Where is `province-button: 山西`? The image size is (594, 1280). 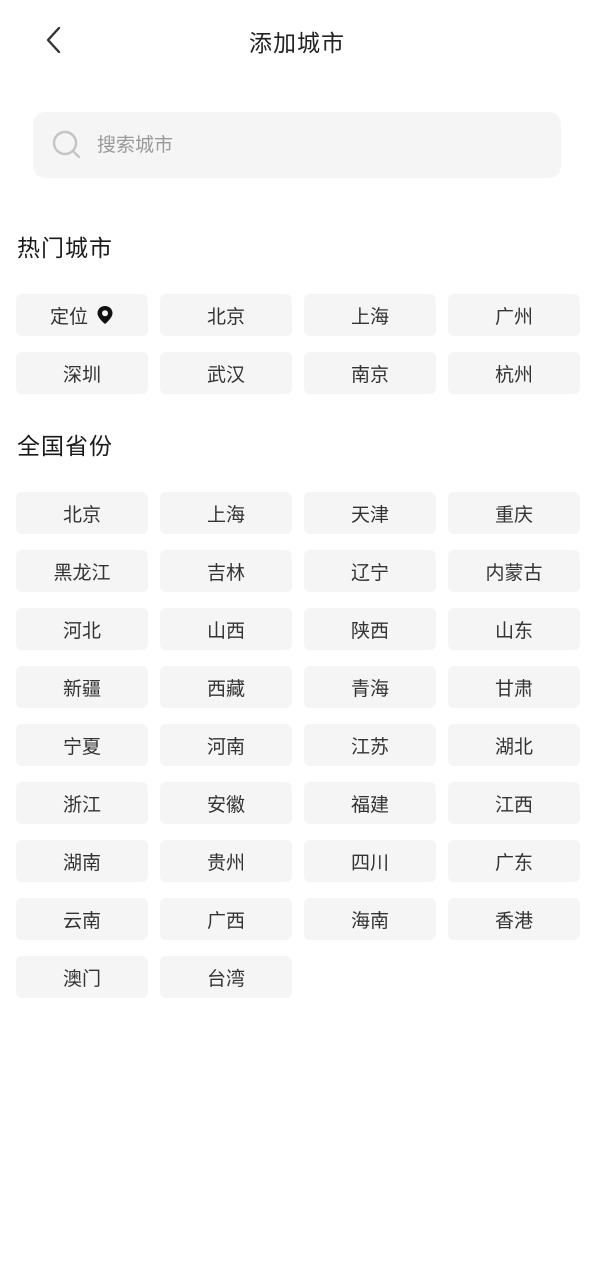 province-button: 山西 is located at coordinates (226, 629).